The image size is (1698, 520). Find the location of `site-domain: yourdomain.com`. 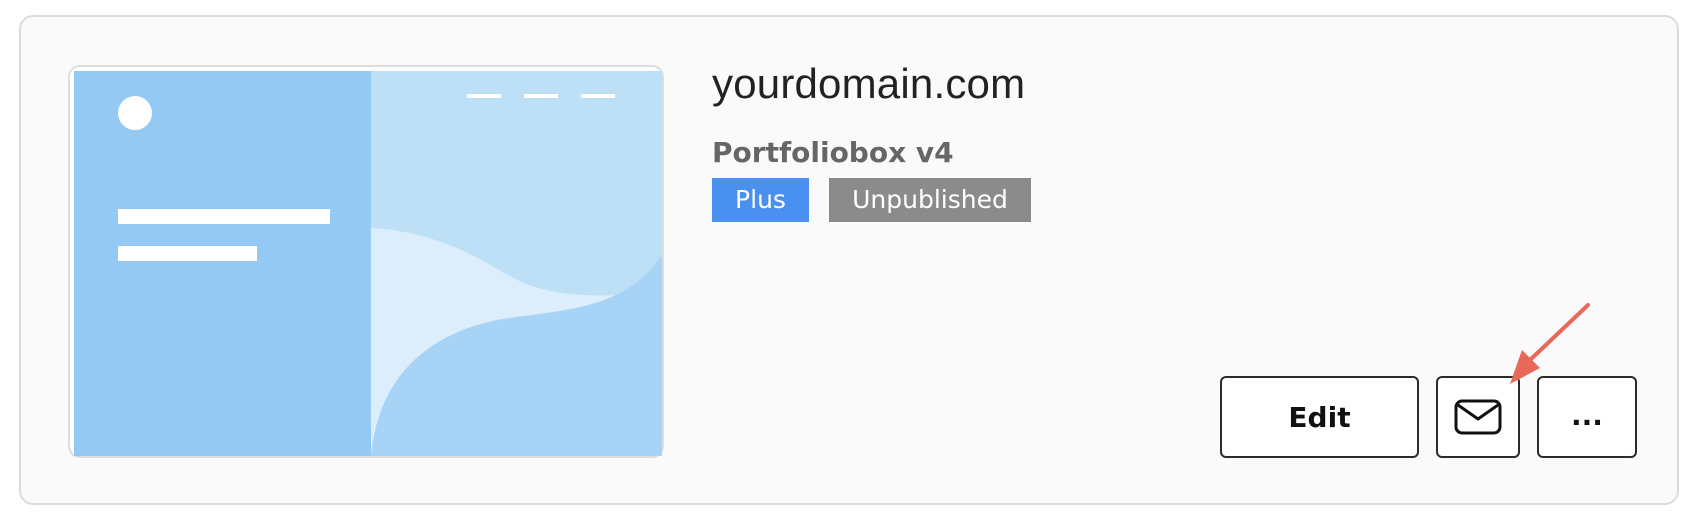

site-domain: yourdomain.com is located at coordinates (868, 84).